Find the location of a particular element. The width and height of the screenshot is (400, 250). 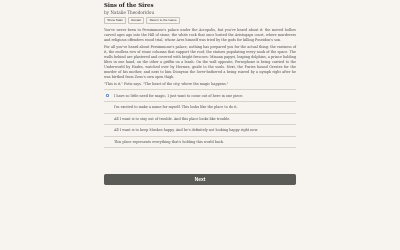

return-to-game-button: Return to the Game is located at coordinates (163, 21).